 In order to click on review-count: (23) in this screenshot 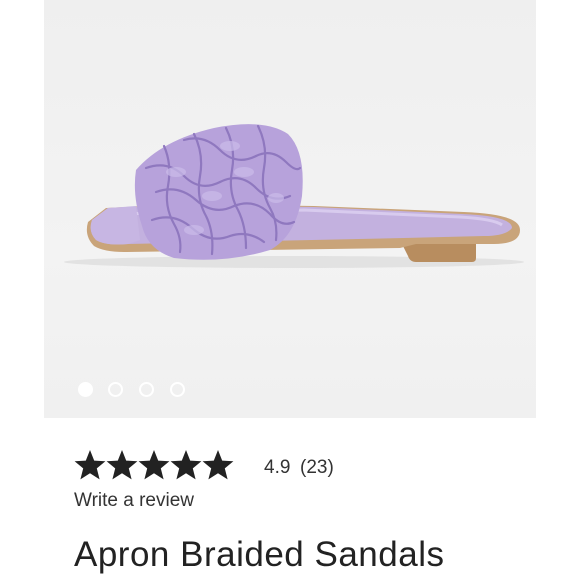, I will do `click(317, 468)`.